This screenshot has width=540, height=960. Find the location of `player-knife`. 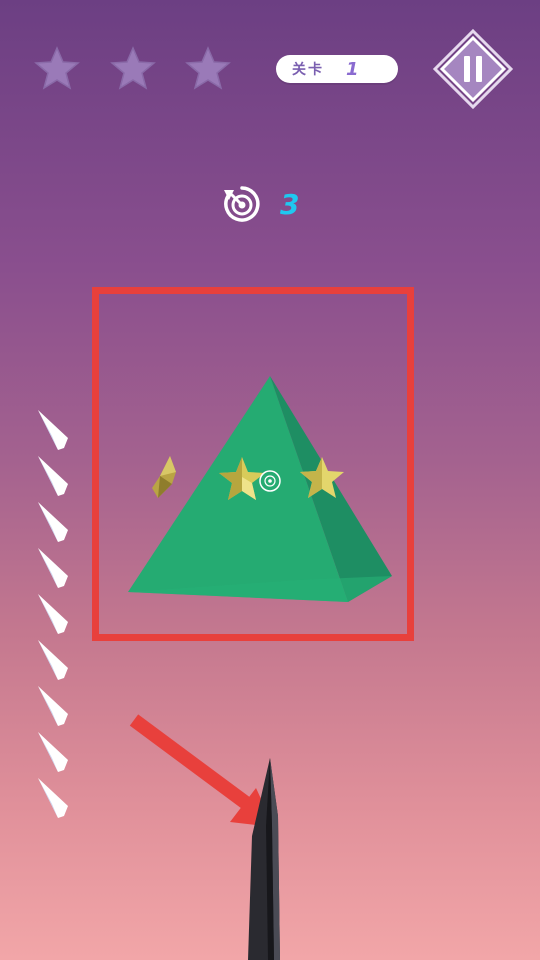

player-knife is located at coordinates (266, 858).